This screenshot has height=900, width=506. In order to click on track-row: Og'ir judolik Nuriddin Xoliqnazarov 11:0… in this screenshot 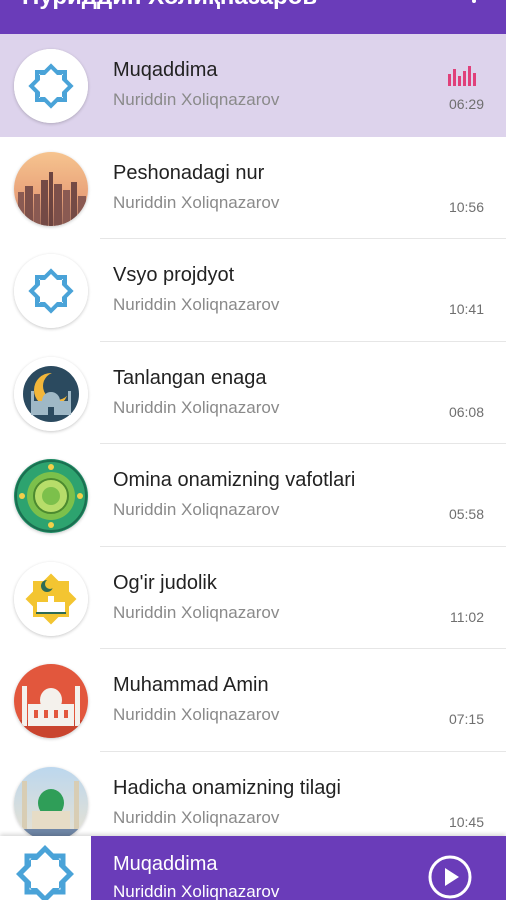, I will do `click(253, 598)`.